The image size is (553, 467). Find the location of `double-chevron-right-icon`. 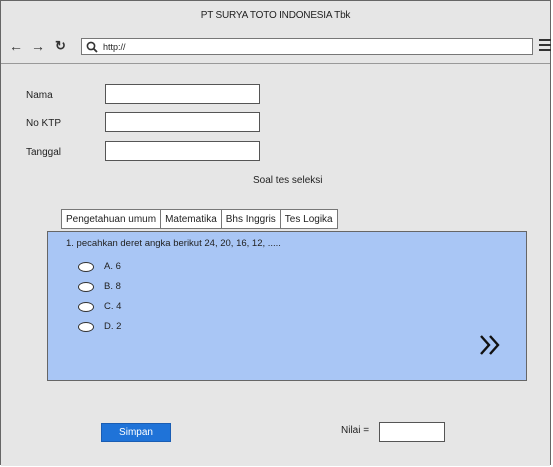

double-chevron-right-icon is located at coordinates (491, 345).